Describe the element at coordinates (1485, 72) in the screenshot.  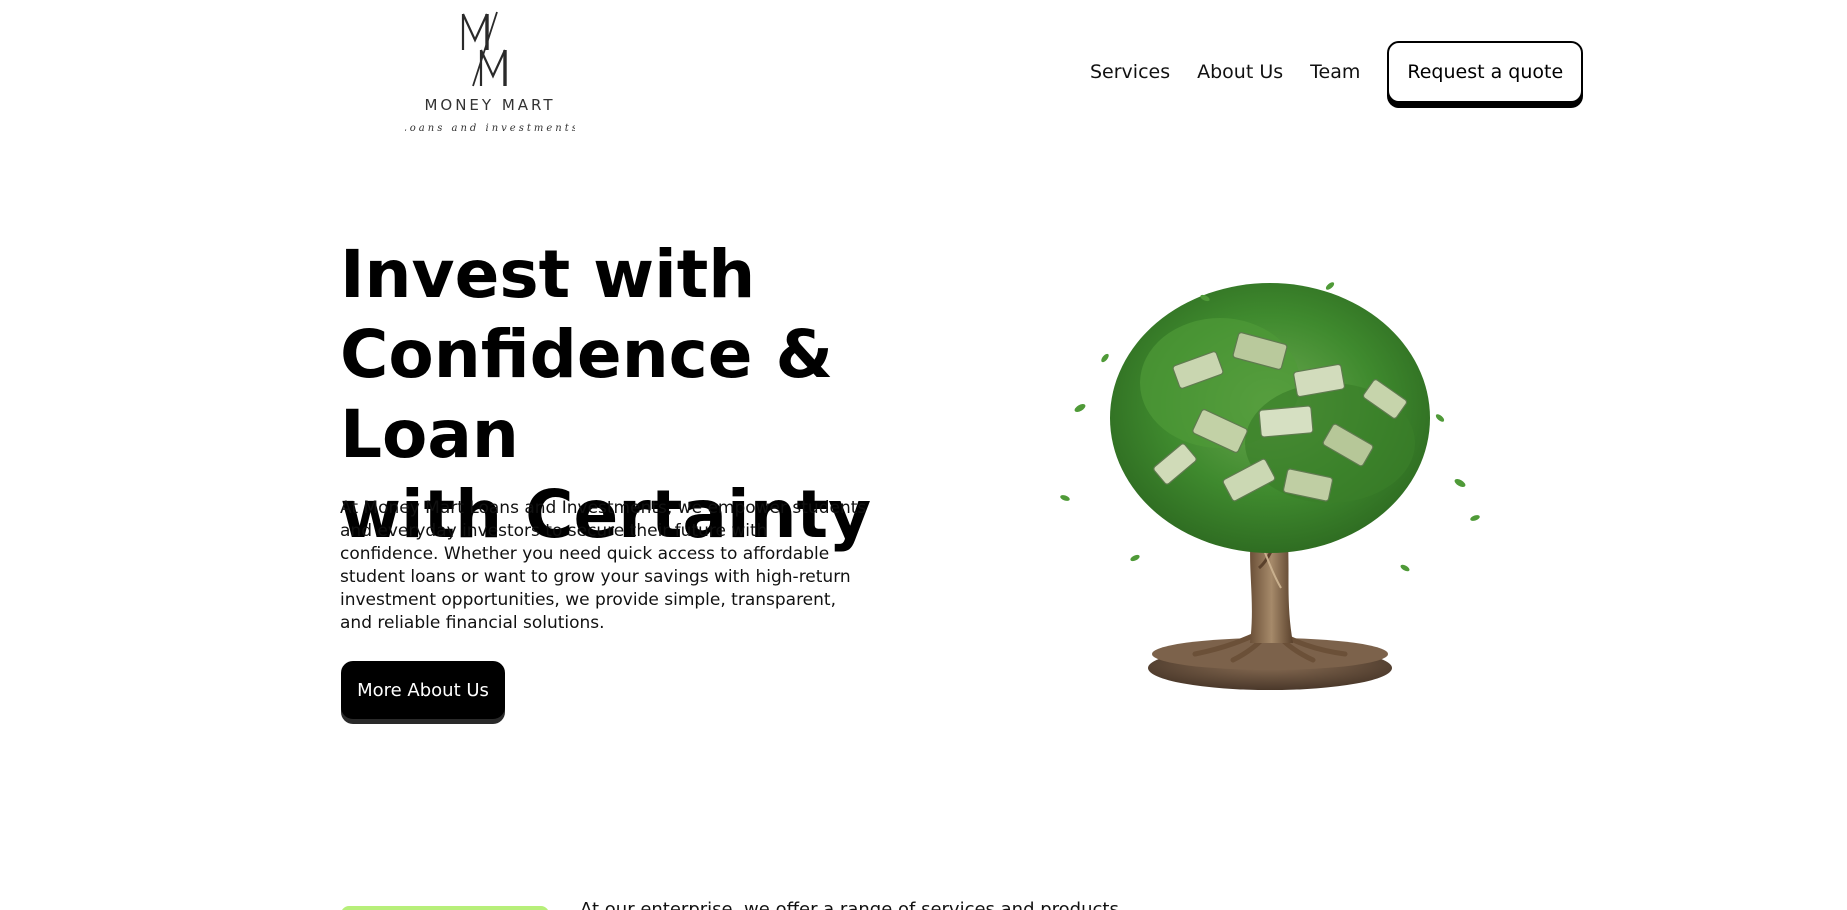
I see `request-quote-button: Request a quote` at that location.